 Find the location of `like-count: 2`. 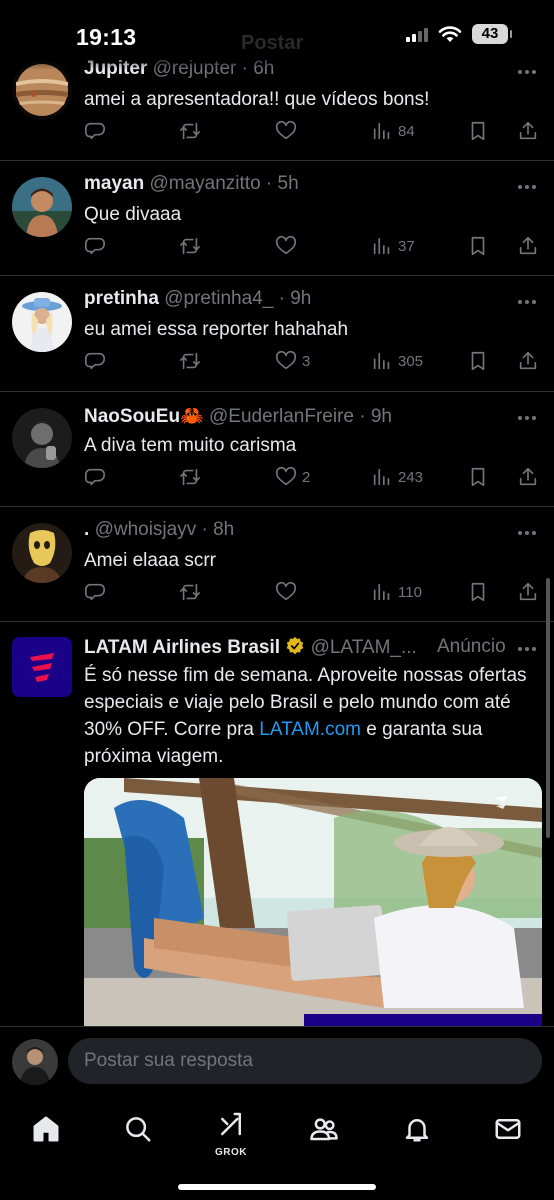

like-count: 2 is located at coordinates (306, 477).